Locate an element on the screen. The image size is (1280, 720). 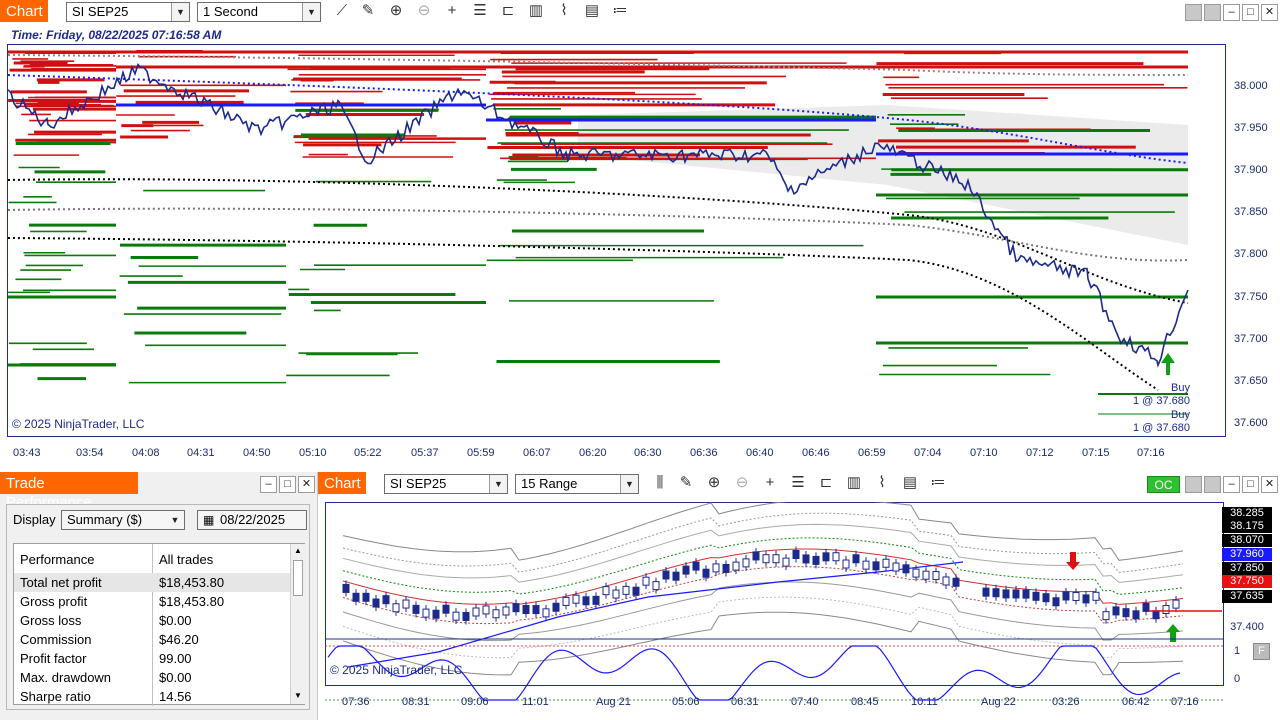
line-icon: ⟋ is located at coordinates (342, 11).